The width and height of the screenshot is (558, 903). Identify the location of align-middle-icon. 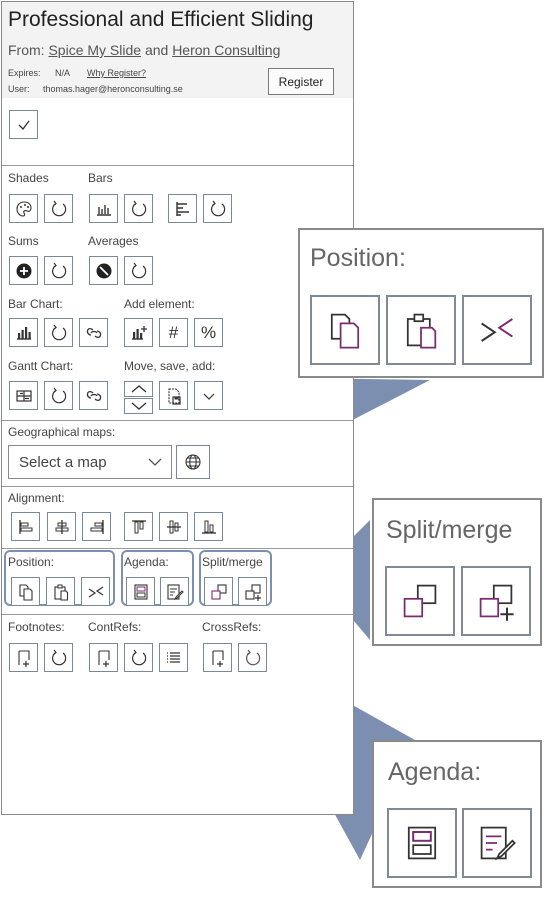
(173, 526).